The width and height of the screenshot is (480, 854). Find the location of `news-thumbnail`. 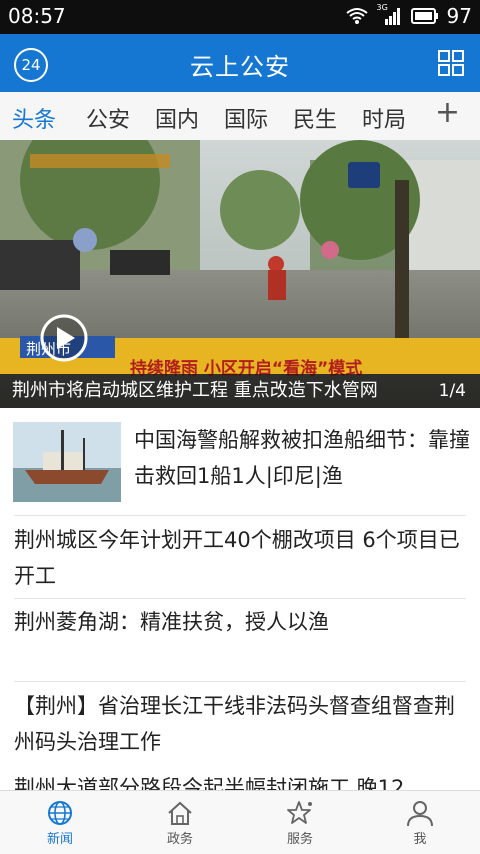

news-thumbnail is located at coordinates (67, 462).